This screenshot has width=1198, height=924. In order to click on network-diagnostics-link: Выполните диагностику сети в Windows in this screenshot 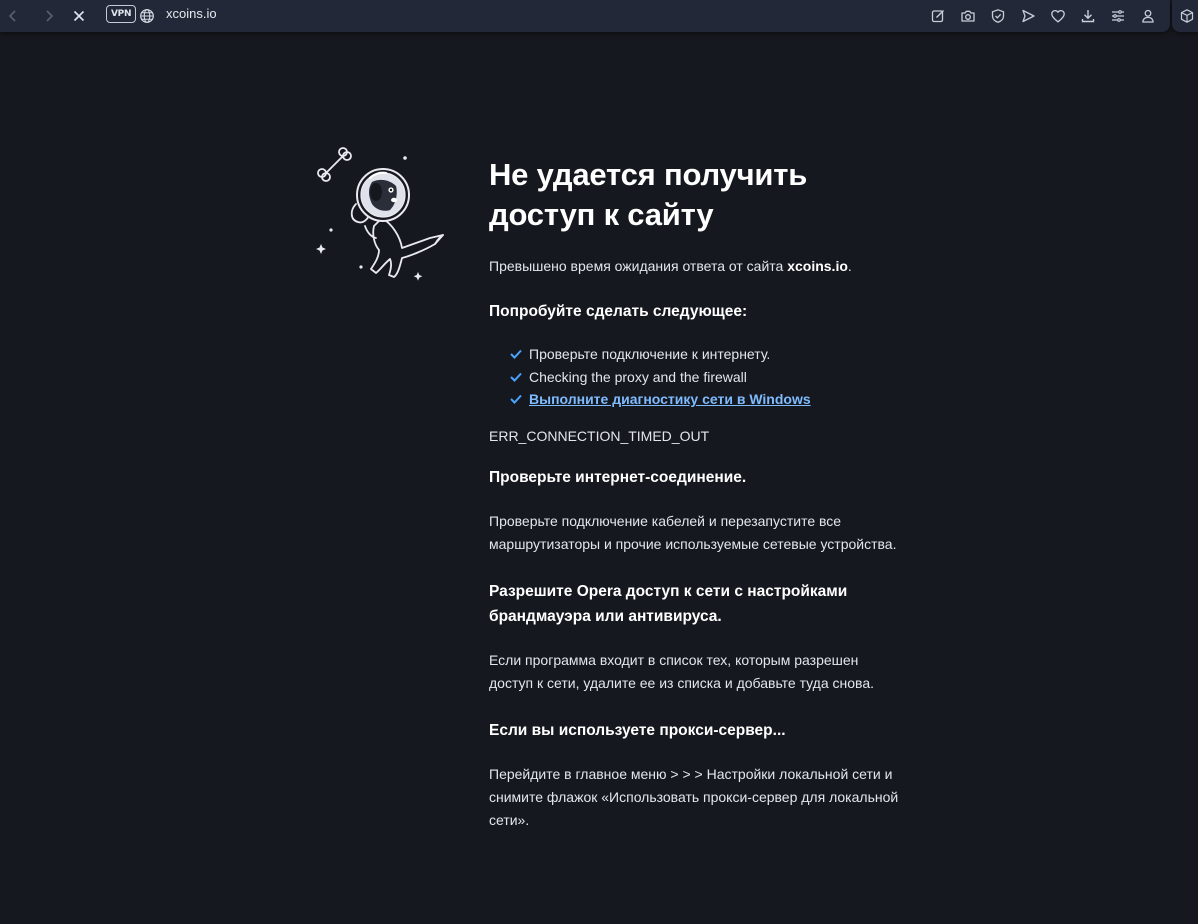, I will do `click(670, 399)`.